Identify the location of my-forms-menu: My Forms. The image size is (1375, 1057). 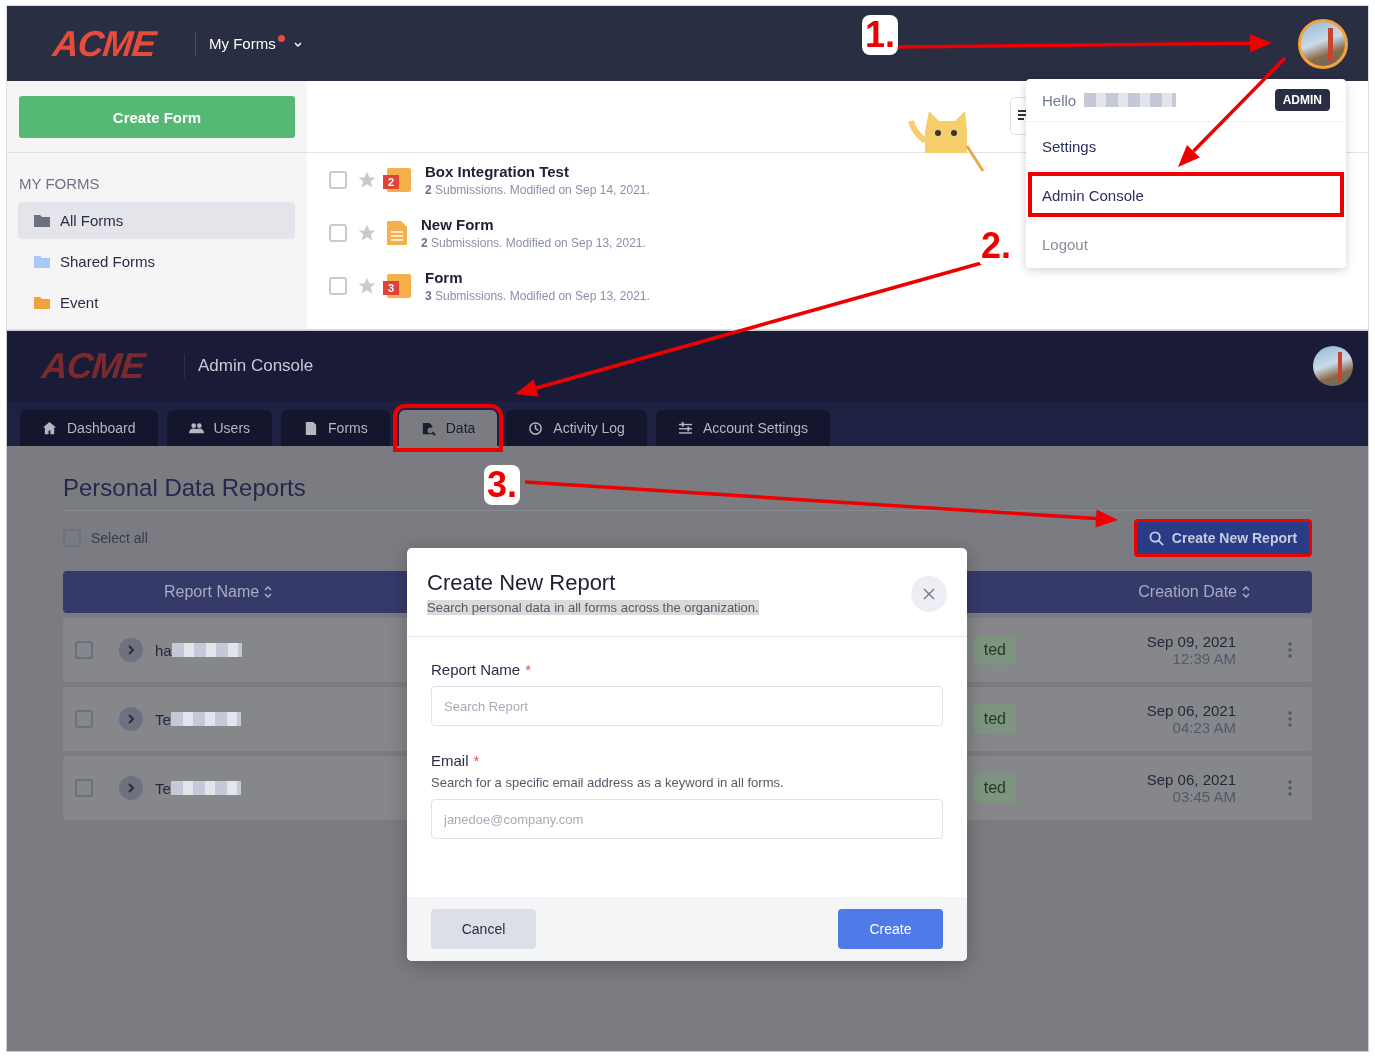
(256, 43).